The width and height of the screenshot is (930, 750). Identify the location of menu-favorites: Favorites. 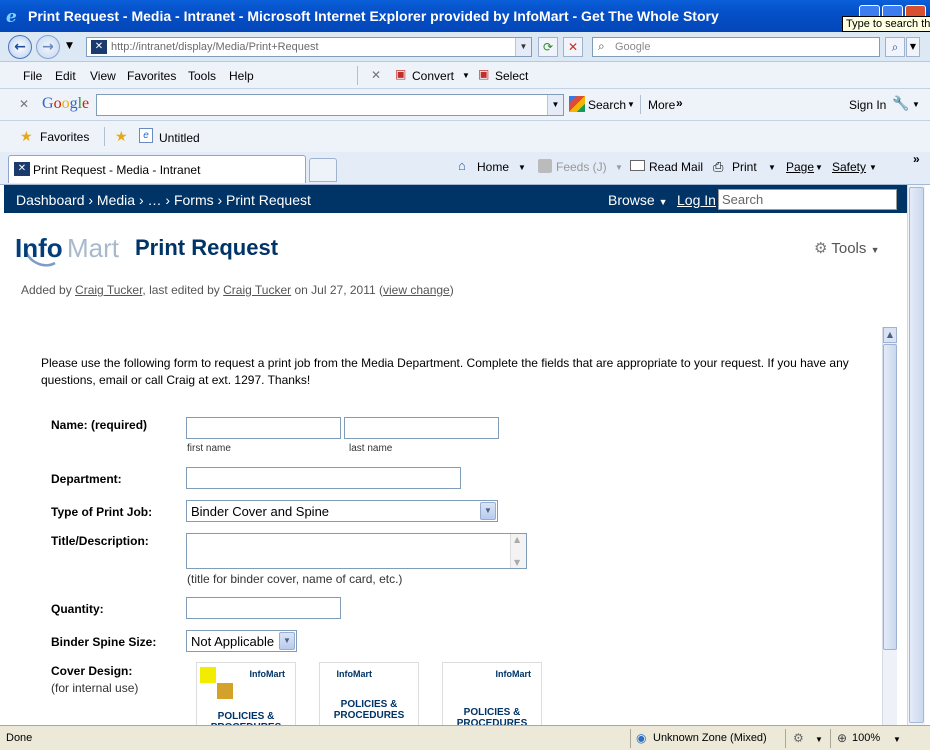
(151, 76).